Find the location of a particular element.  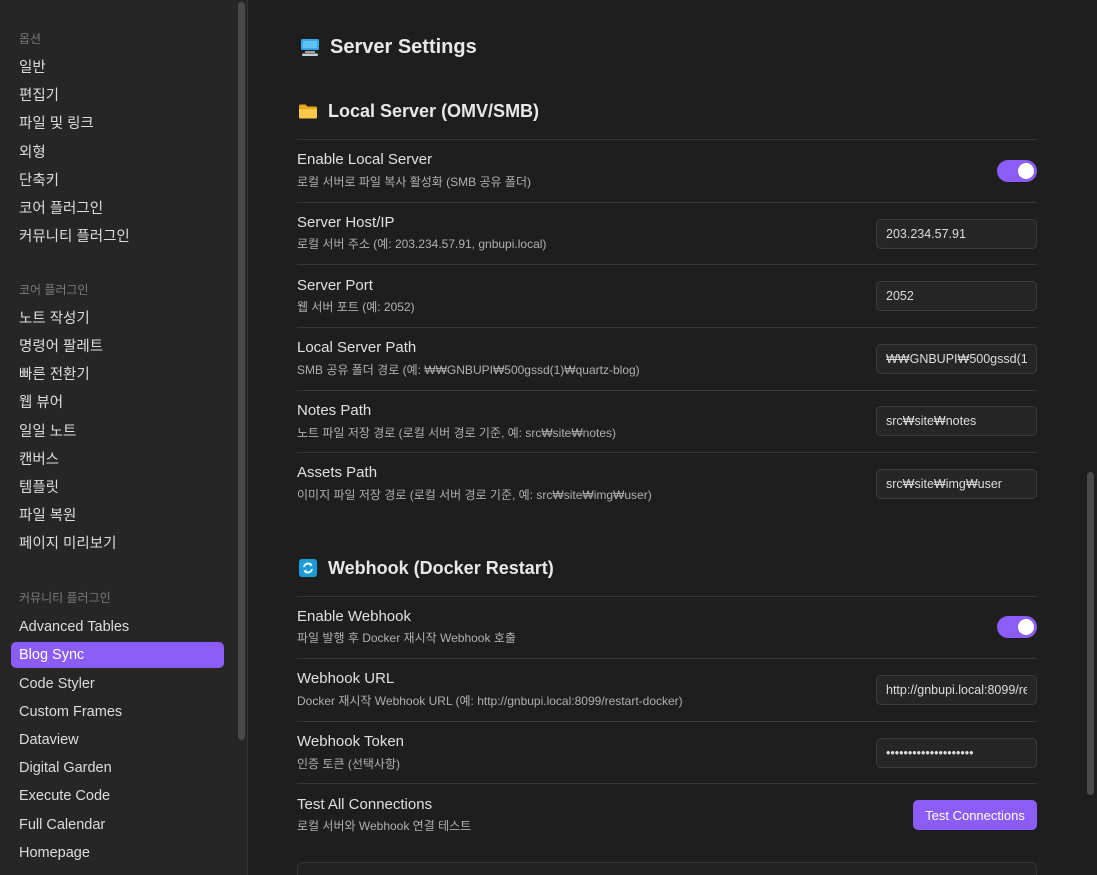

local-server-path-label: Local Server Path is located at coordinates (357, 347).